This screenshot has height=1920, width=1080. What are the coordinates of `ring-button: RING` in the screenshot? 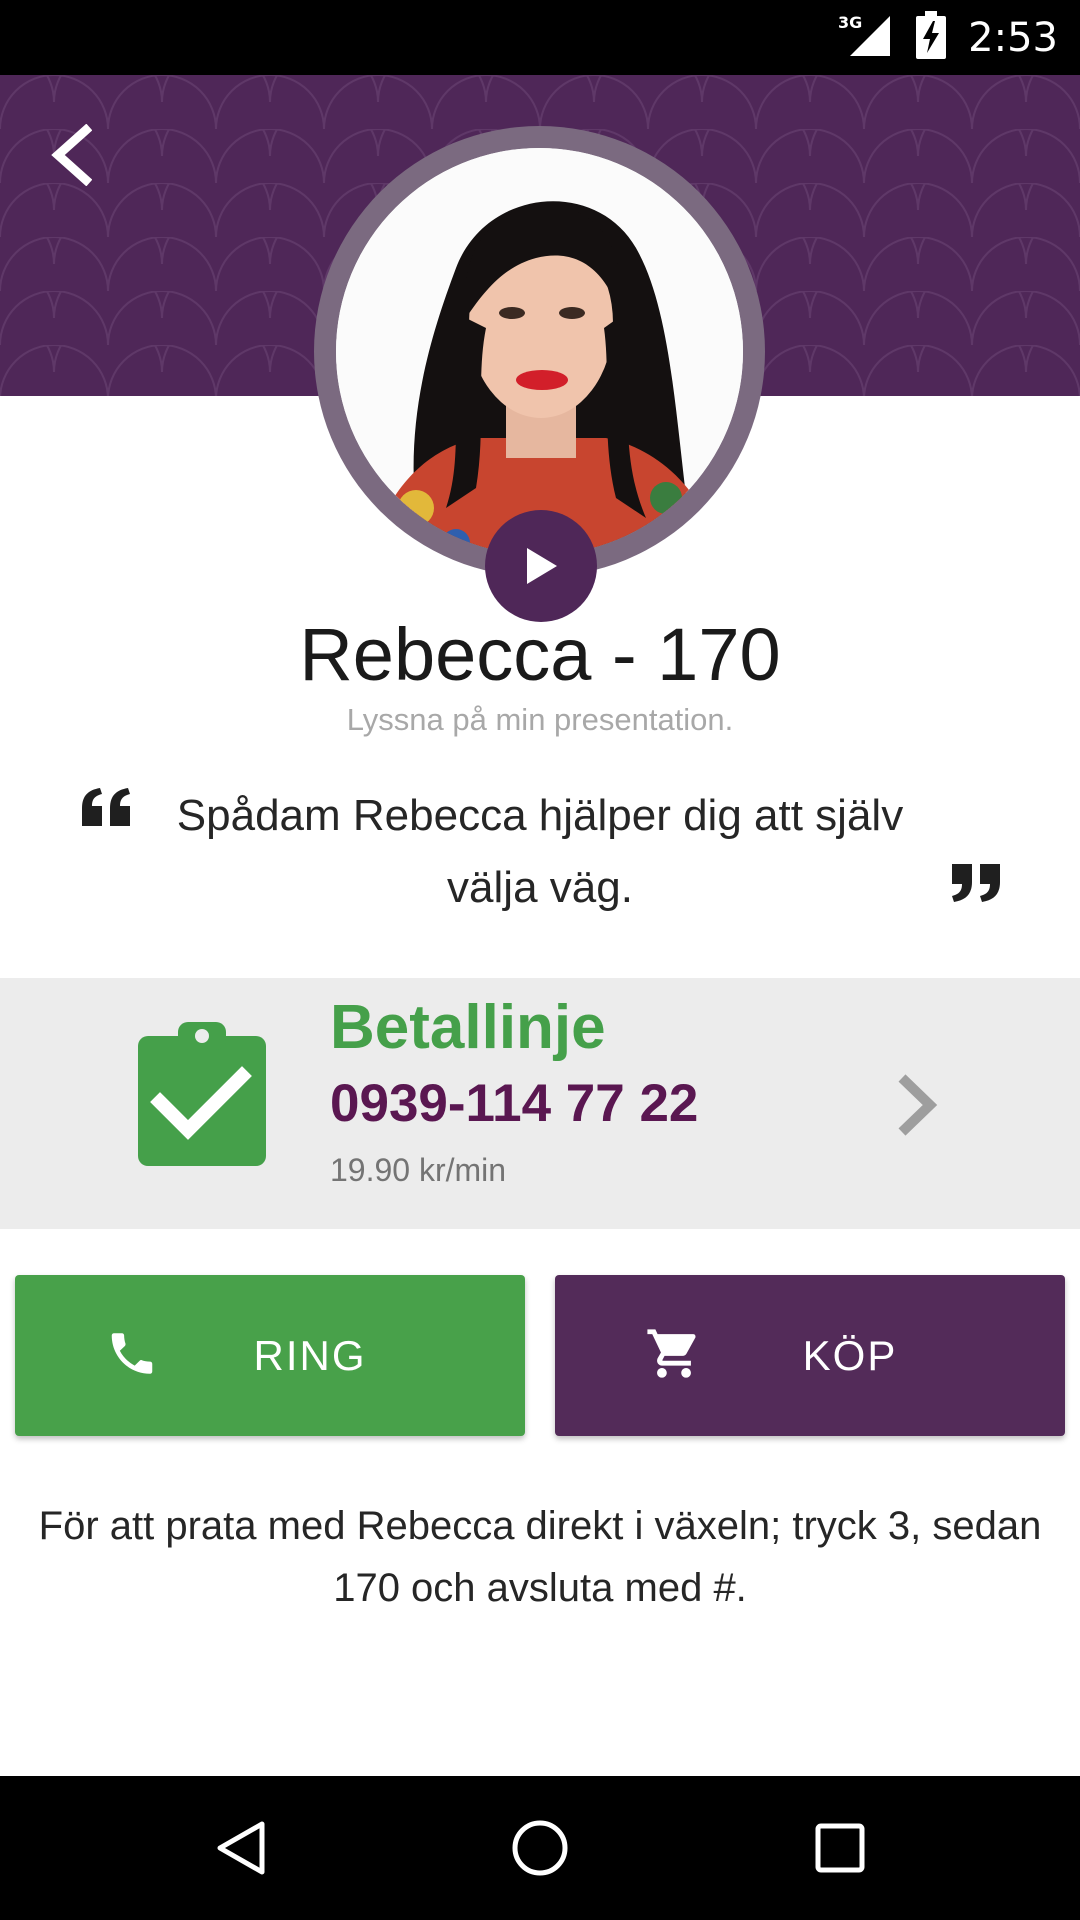 It's located at (270, 1355).